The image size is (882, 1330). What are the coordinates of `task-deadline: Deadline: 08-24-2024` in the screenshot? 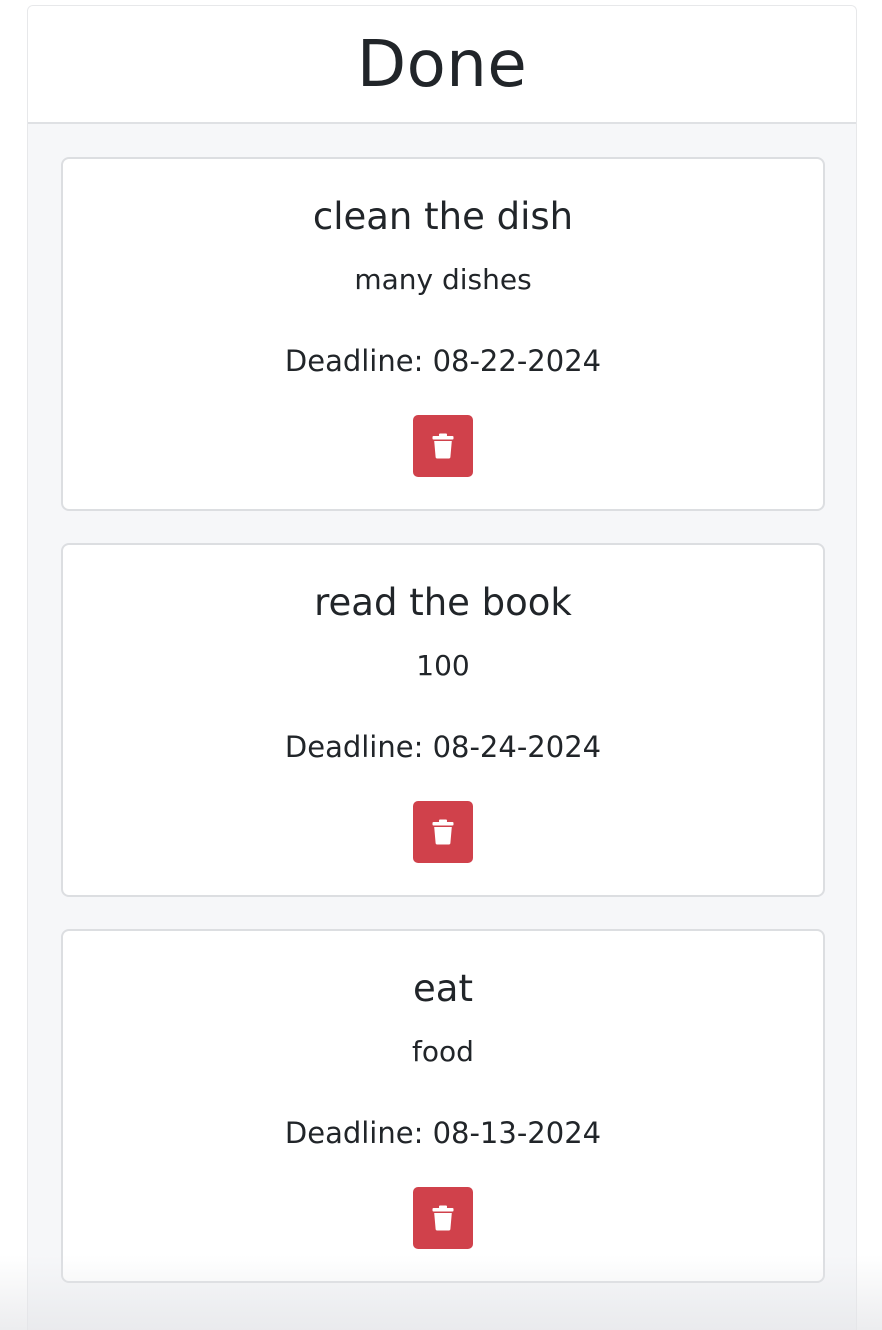 It's located at (443, 747).